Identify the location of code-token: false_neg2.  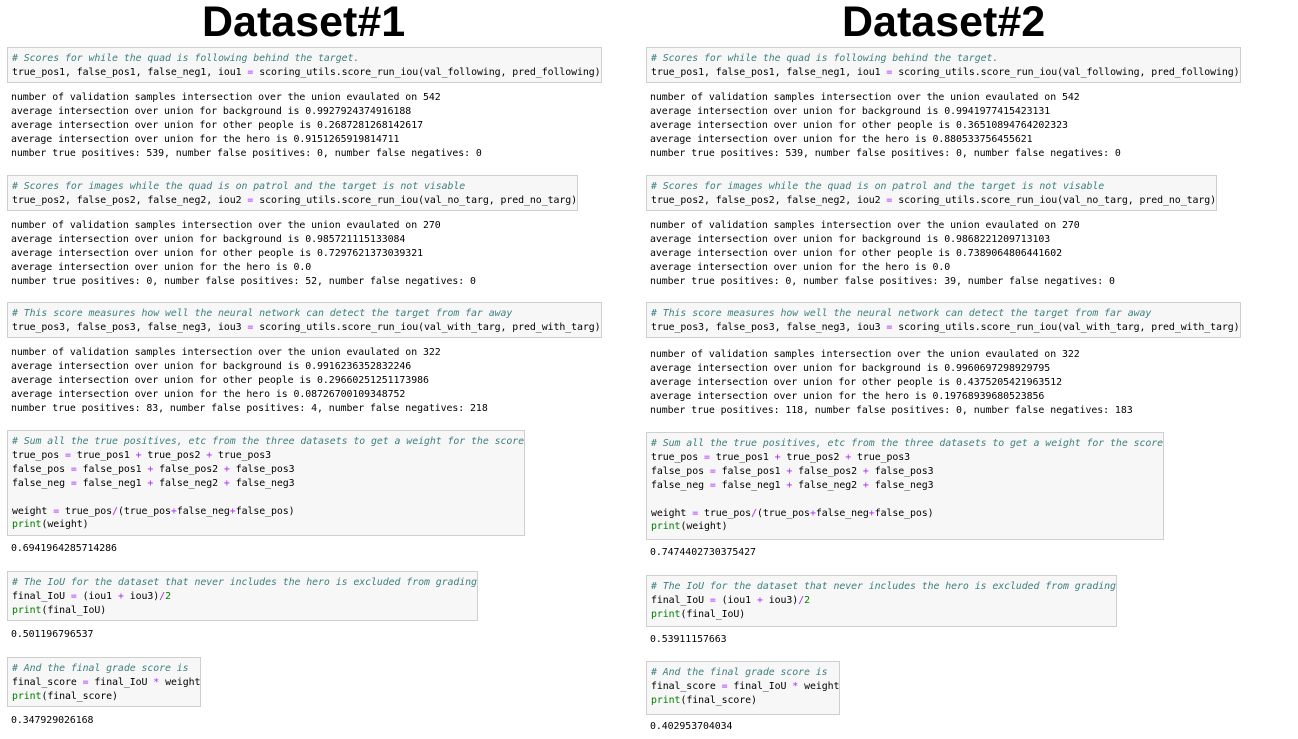
(828, 485).